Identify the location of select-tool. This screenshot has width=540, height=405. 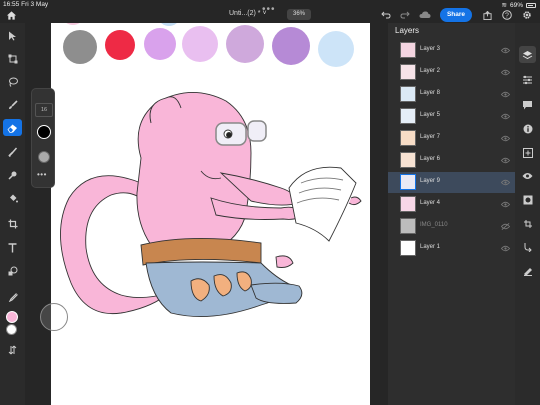
(12, 35).